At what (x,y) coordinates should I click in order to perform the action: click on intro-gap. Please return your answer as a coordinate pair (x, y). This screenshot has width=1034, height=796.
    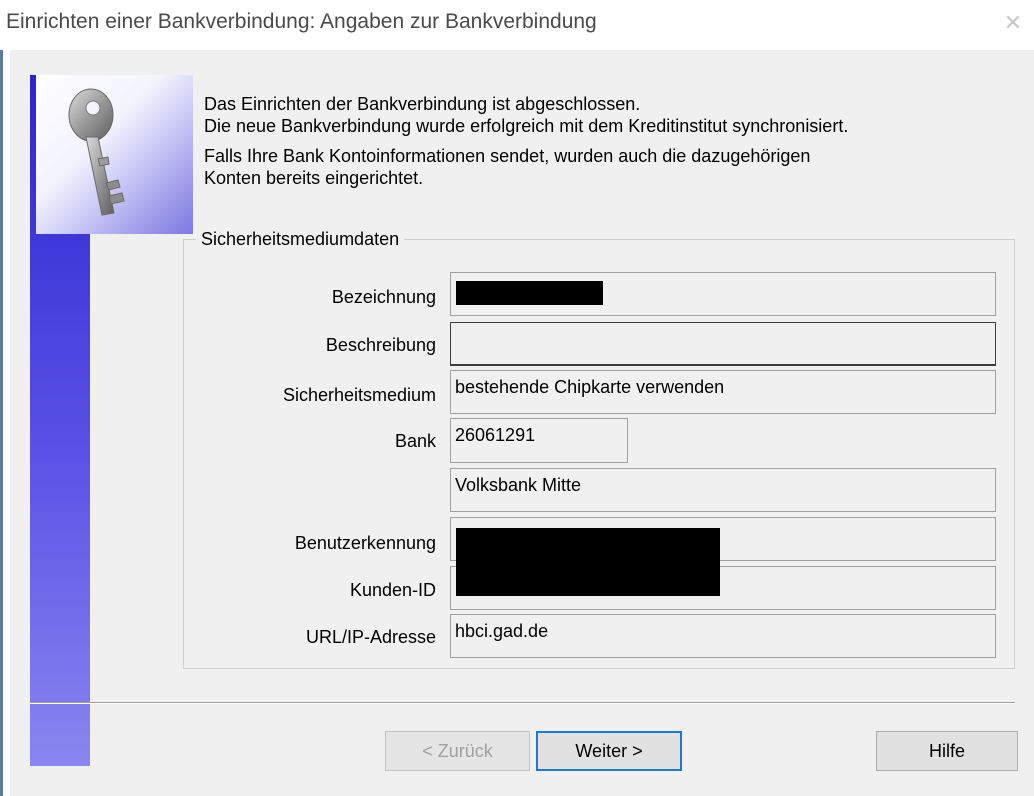
    Looking at the image, I should click on (526, 141).